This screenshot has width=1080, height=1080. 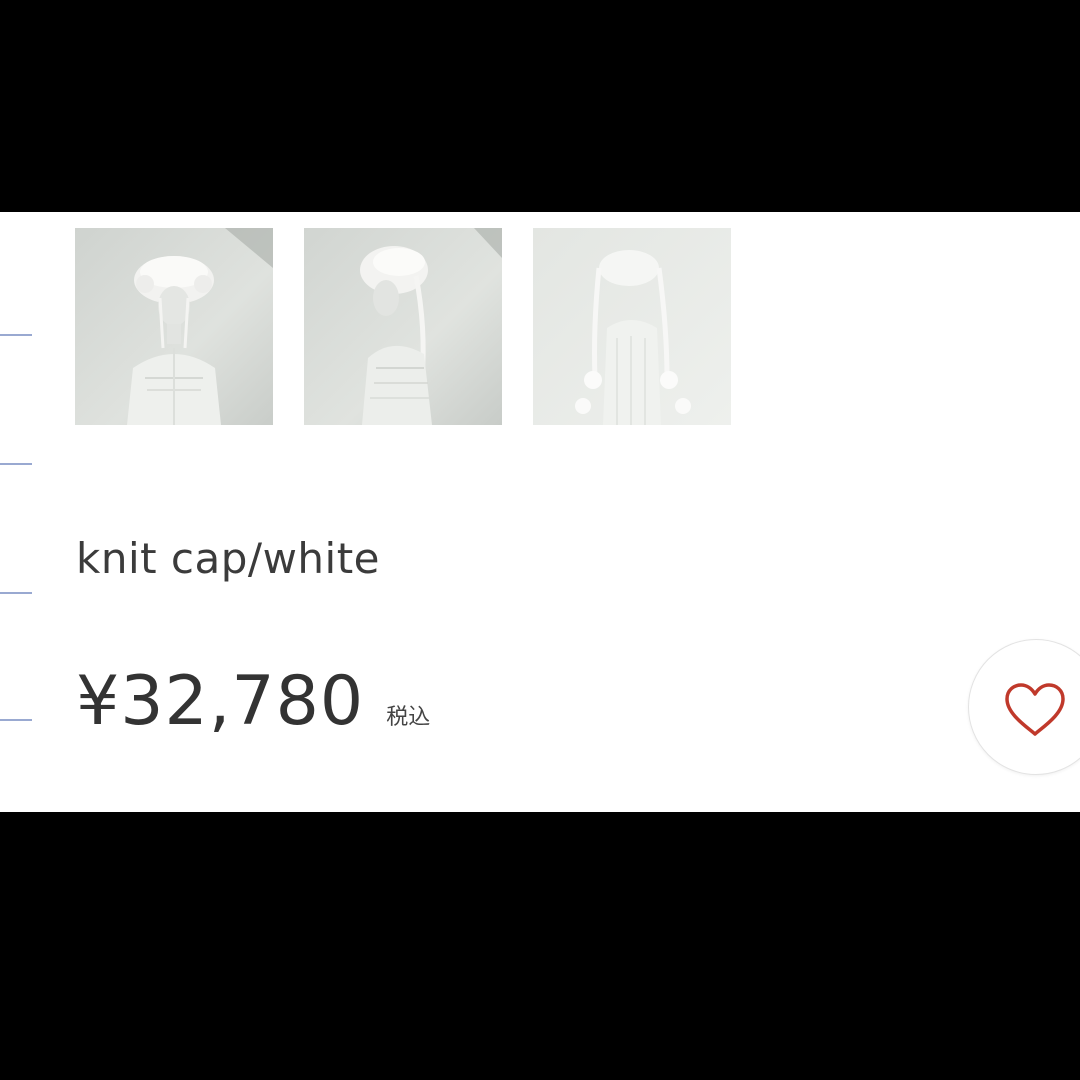 I want to click on tax-included-label: 税込, so click(x=408, y=717).